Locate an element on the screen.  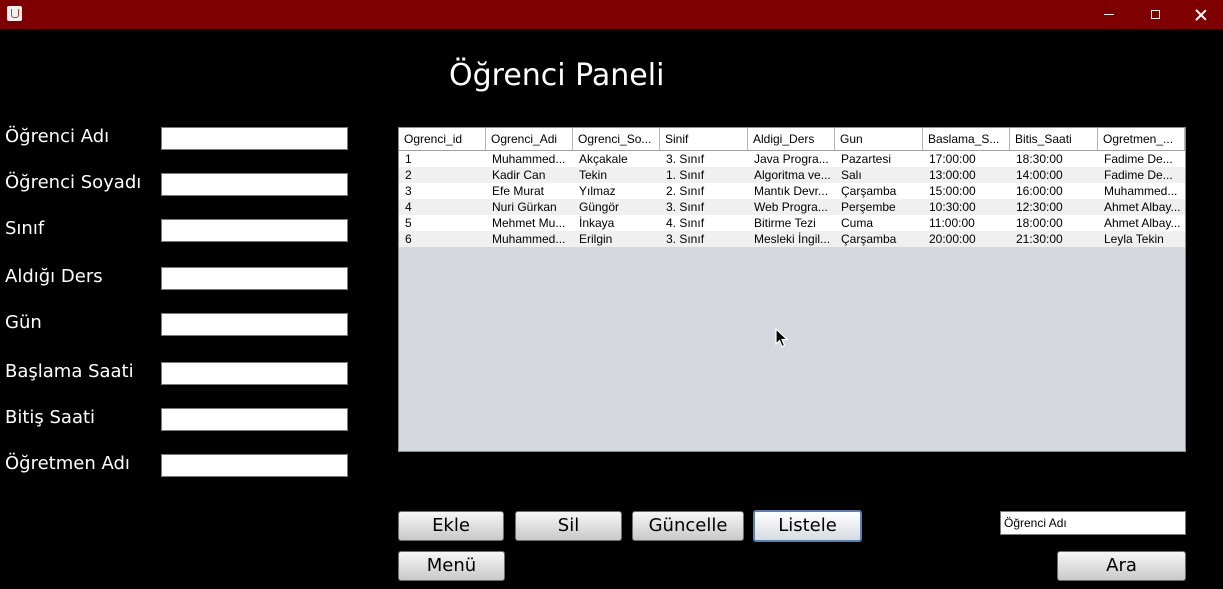
table-cell: 1 is located at coordinates (442, 159).